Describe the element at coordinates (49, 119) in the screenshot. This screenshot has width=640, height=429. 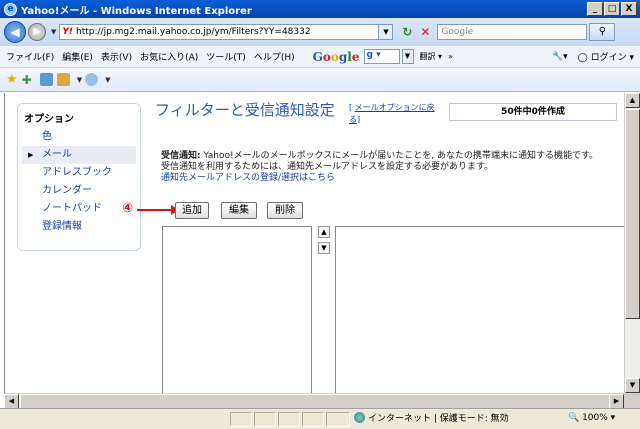
I see `sidebar-header: オプション` at that location.